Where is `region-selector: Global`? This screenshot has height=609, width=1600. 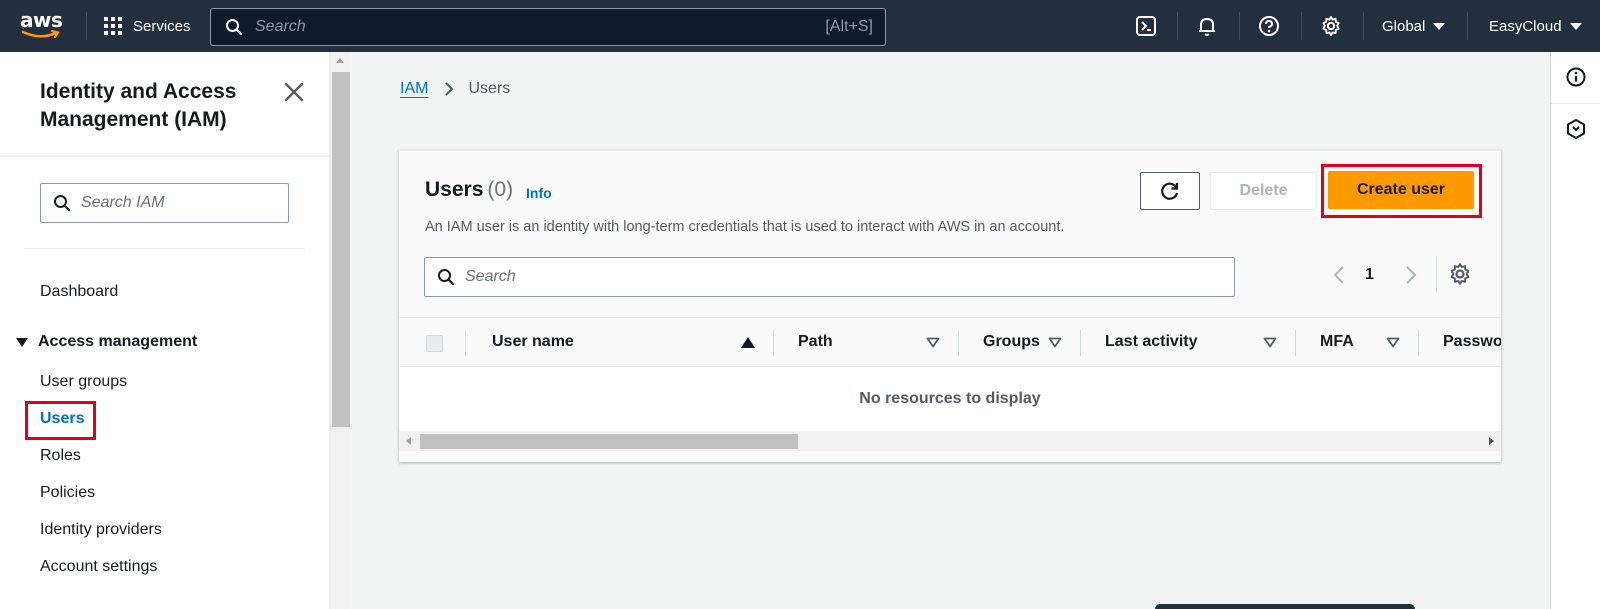
region-selector: Global is located at coordinates (1414, 26).